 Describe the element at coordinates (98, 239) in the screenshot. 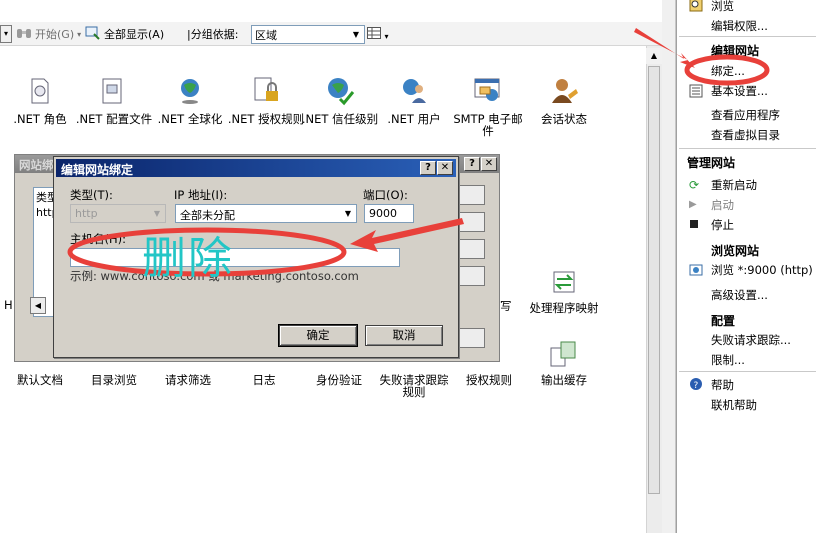

I see `hostname-label: 主机名(H):` at that location.